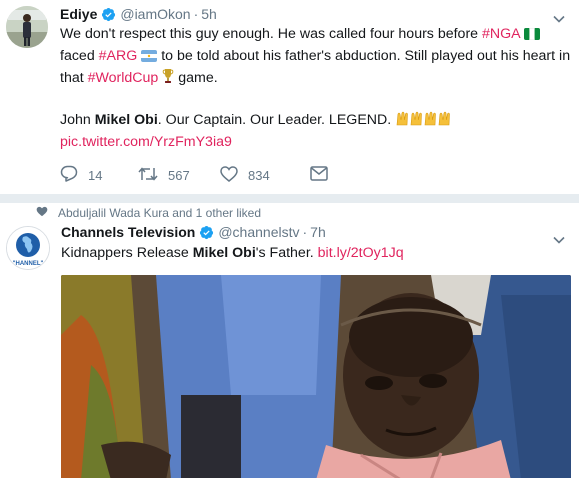  What do you see at coordinates (168, 79) in the screenshot?
I see `trophy-emoji` at bounding box center [168, 79].